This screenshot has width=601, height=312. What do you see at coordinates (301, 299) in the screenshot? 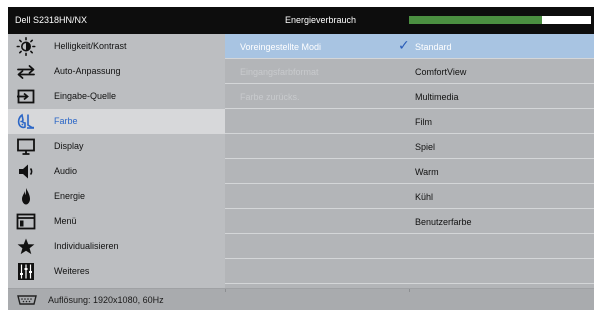
I see `status-footer: Auflösung: 1920x1080, 60Hz` at bounding box center [301, 299].